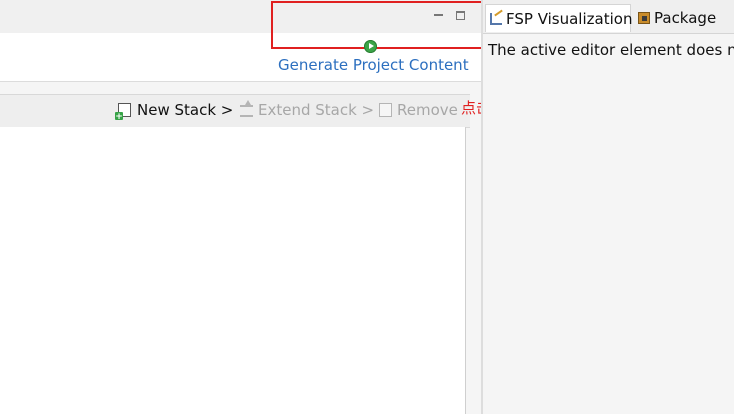  Describe the element at coordinates (370, 46) in the screenshot. I see `run-icon` at that location.